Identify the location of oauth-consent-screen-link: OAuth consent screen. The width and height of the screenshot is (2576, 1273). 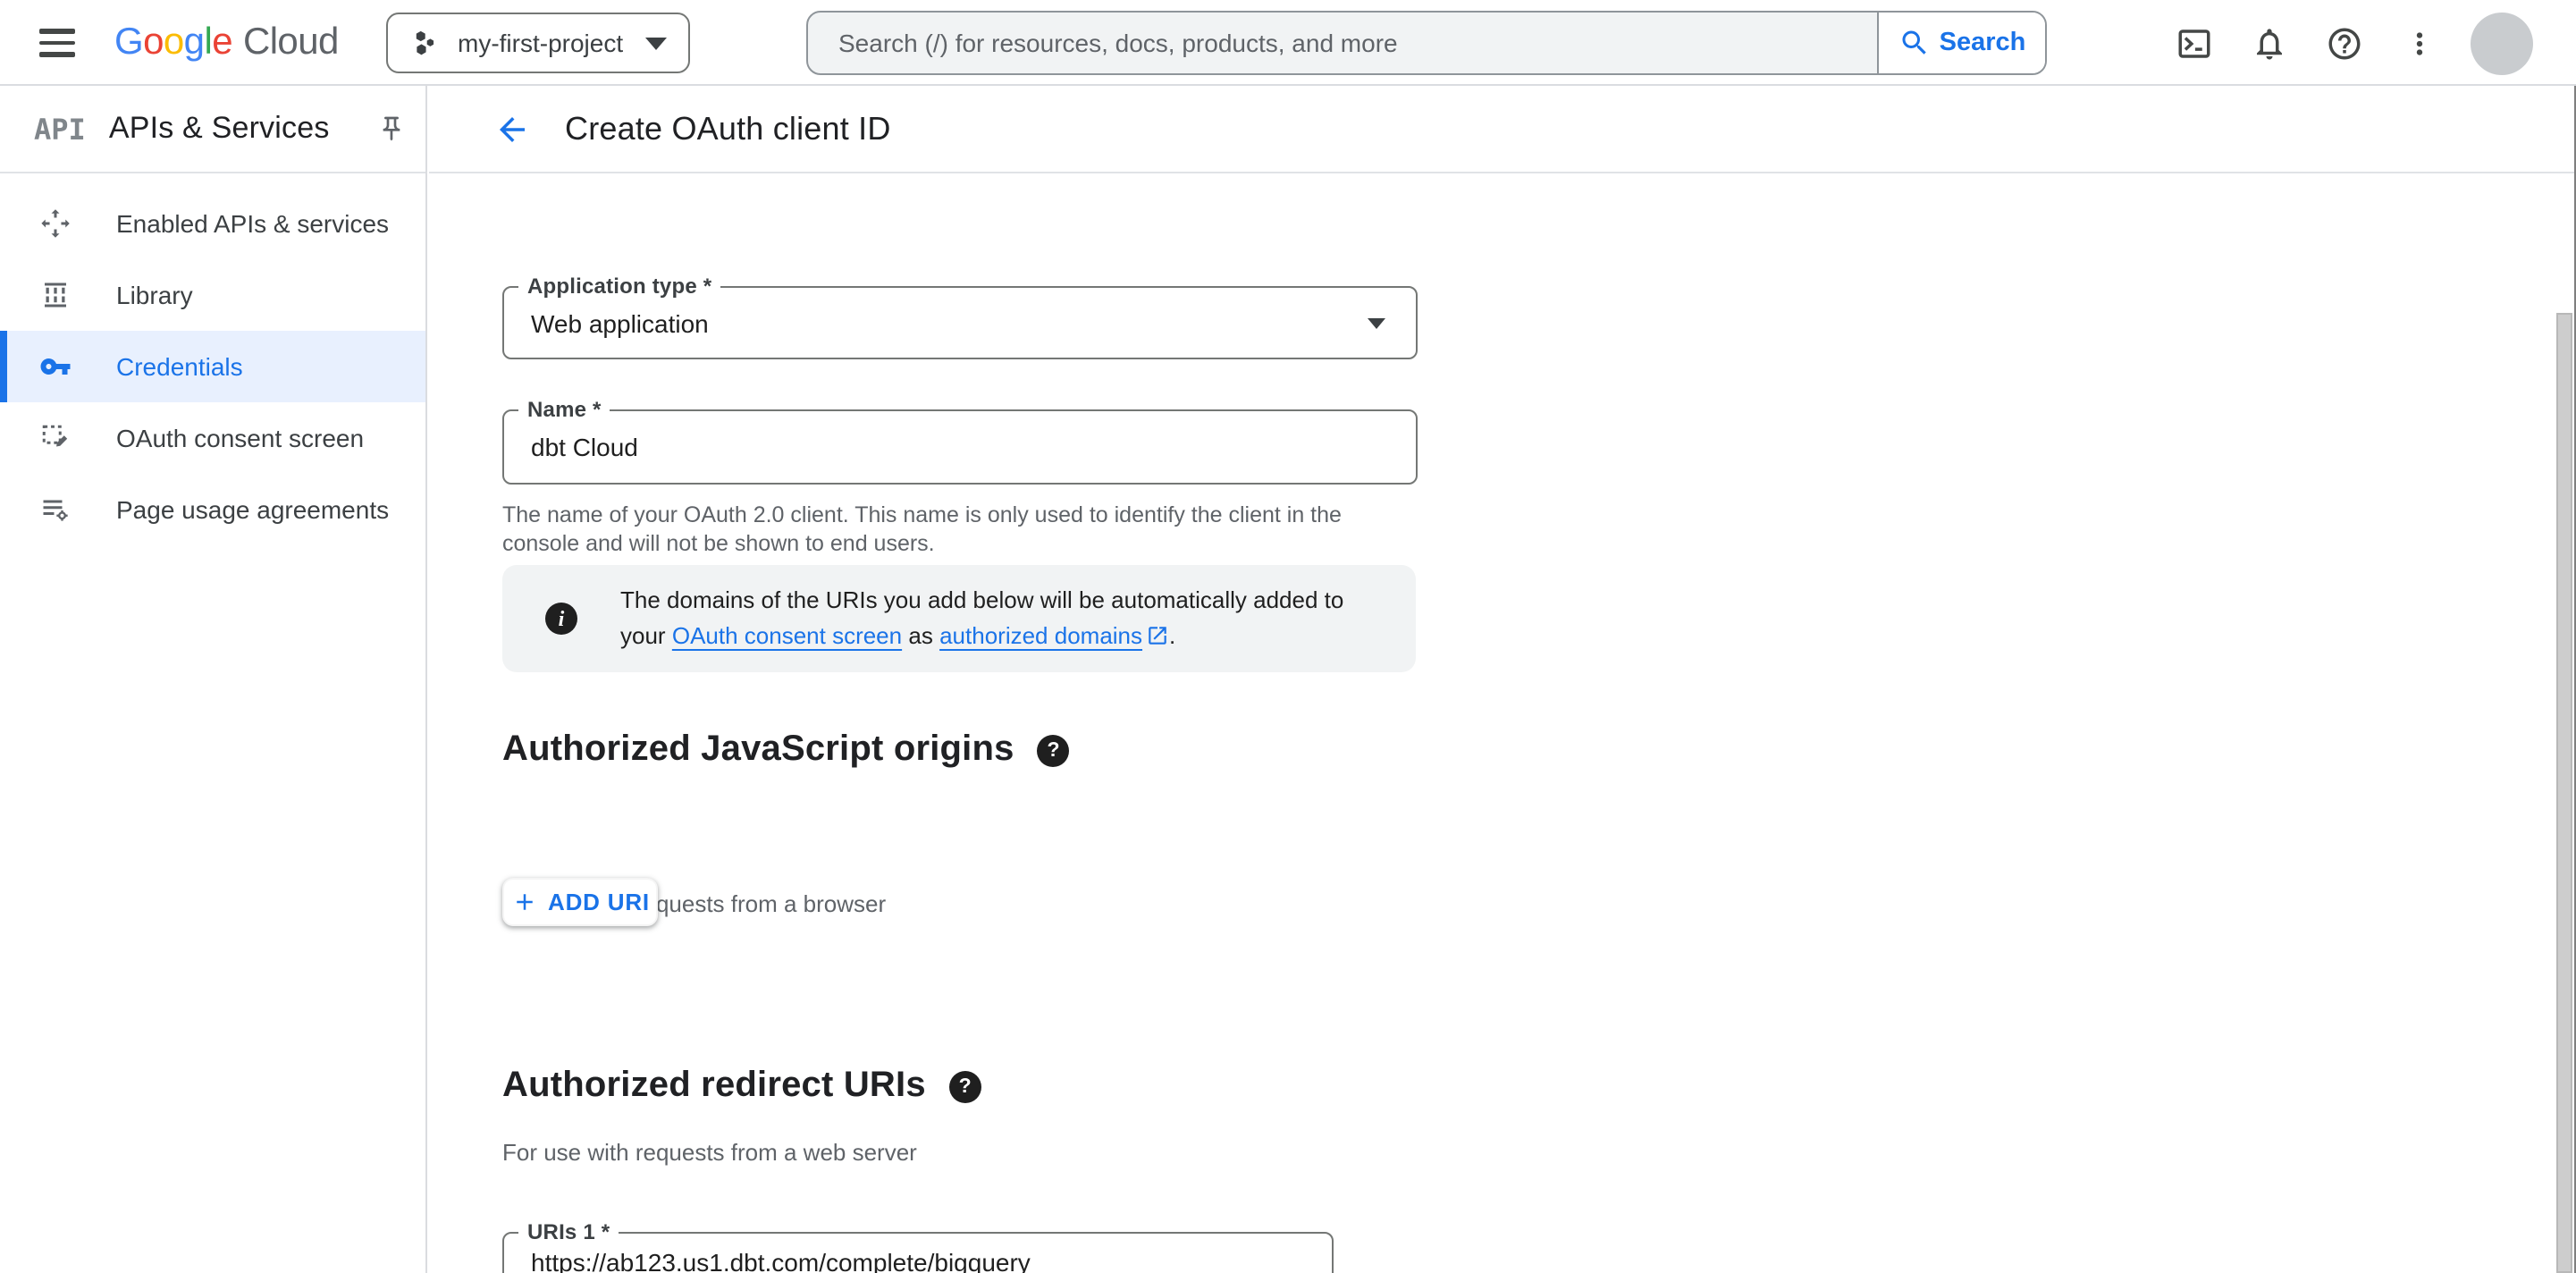
(787, 635).